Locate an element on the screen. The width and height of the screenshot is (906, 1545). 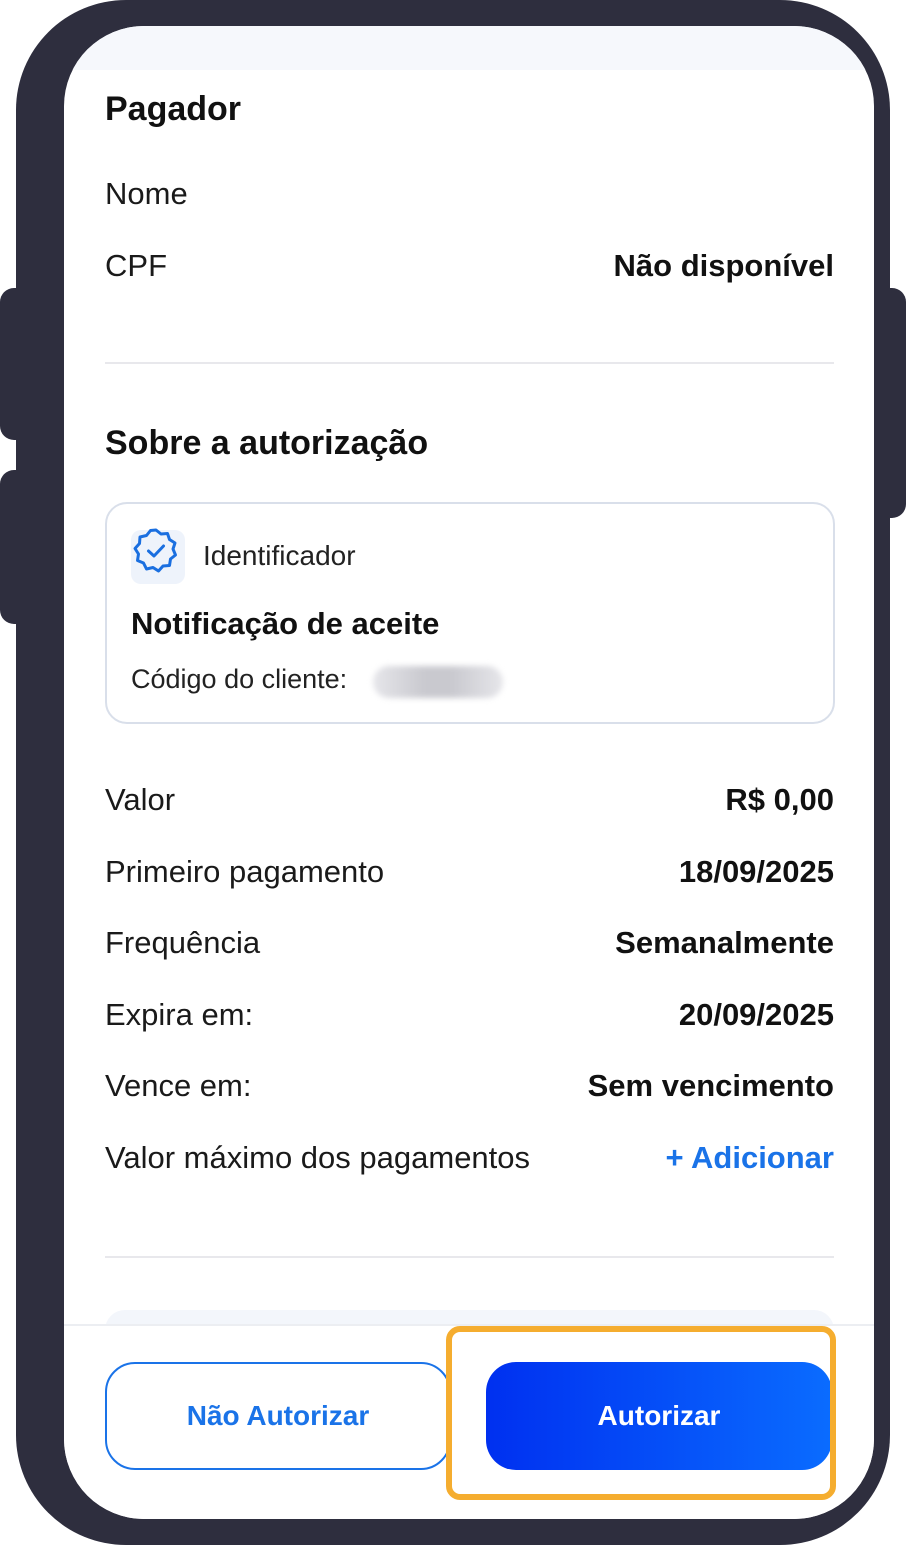
detail-row: Valor R$ 0,00 is located at coordinates (469, 800).